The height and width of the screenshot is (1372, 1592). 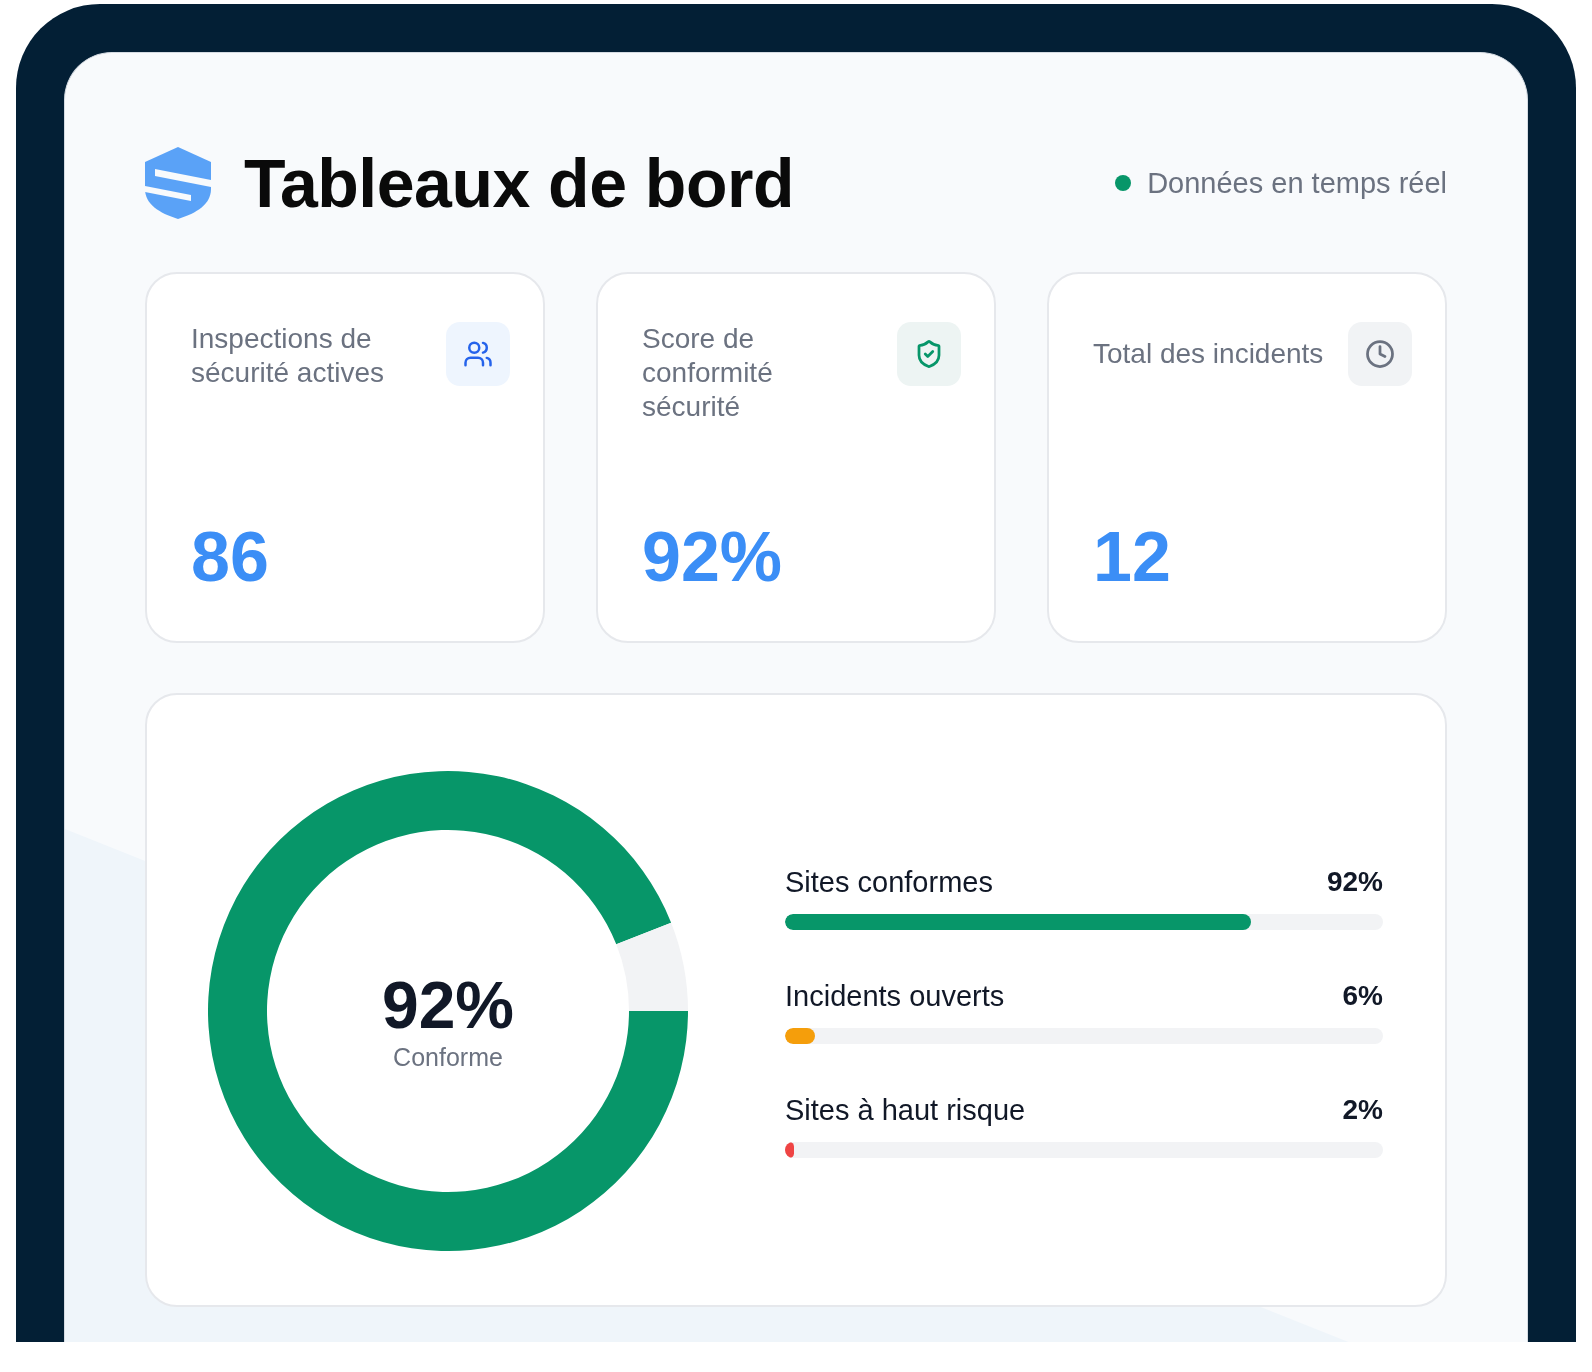 What do you see at coordinates (905, 1109) in the screenshot?
I see `bar-label: Sites à haut risque` at bounding box center [905, 1109].